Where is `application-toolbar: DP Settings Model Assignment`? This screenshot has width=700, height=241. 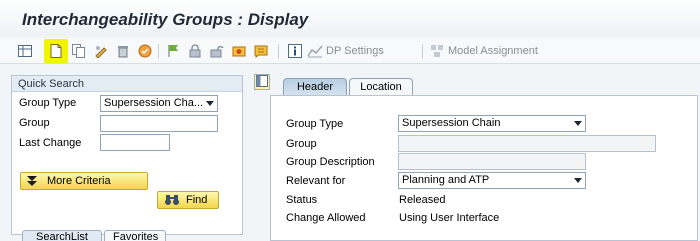
application-toolbar: DP Settings Model Assignment is located at coordinates (350, 51).